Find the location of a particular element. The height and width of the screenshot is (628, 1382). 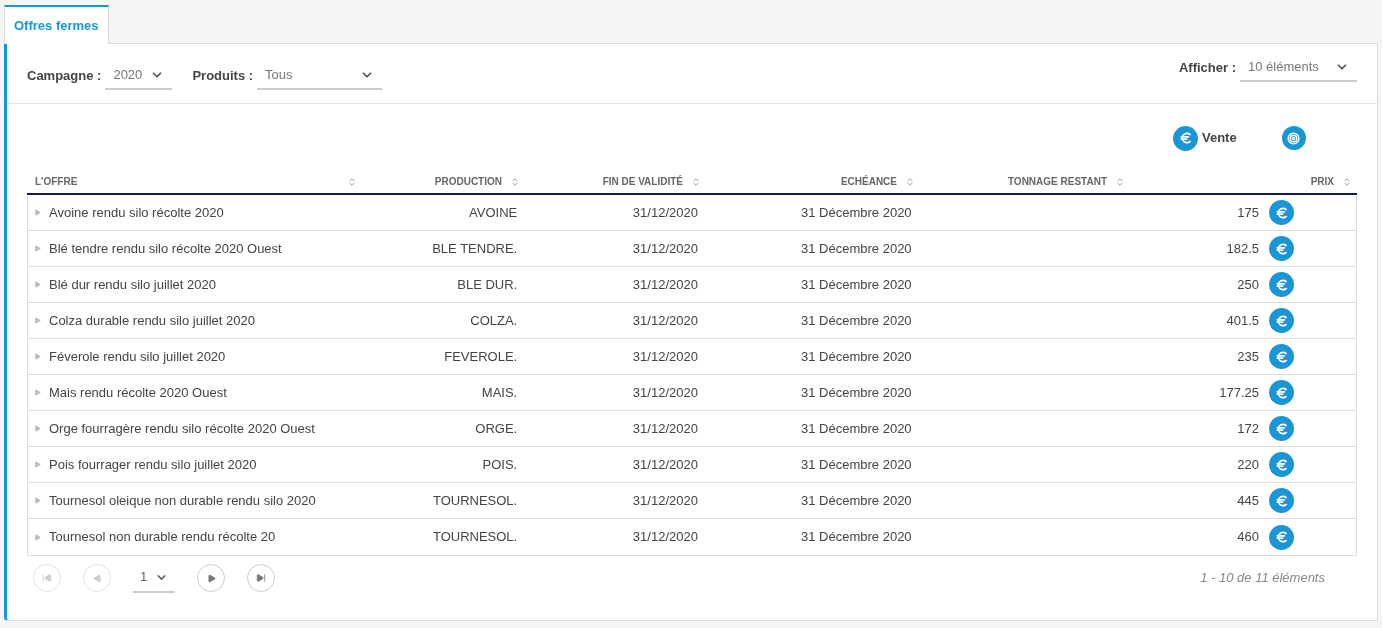

offer-name: Orge fourragère rendu silo récolte 2020 Ouest is located at coordinates (182, 428).